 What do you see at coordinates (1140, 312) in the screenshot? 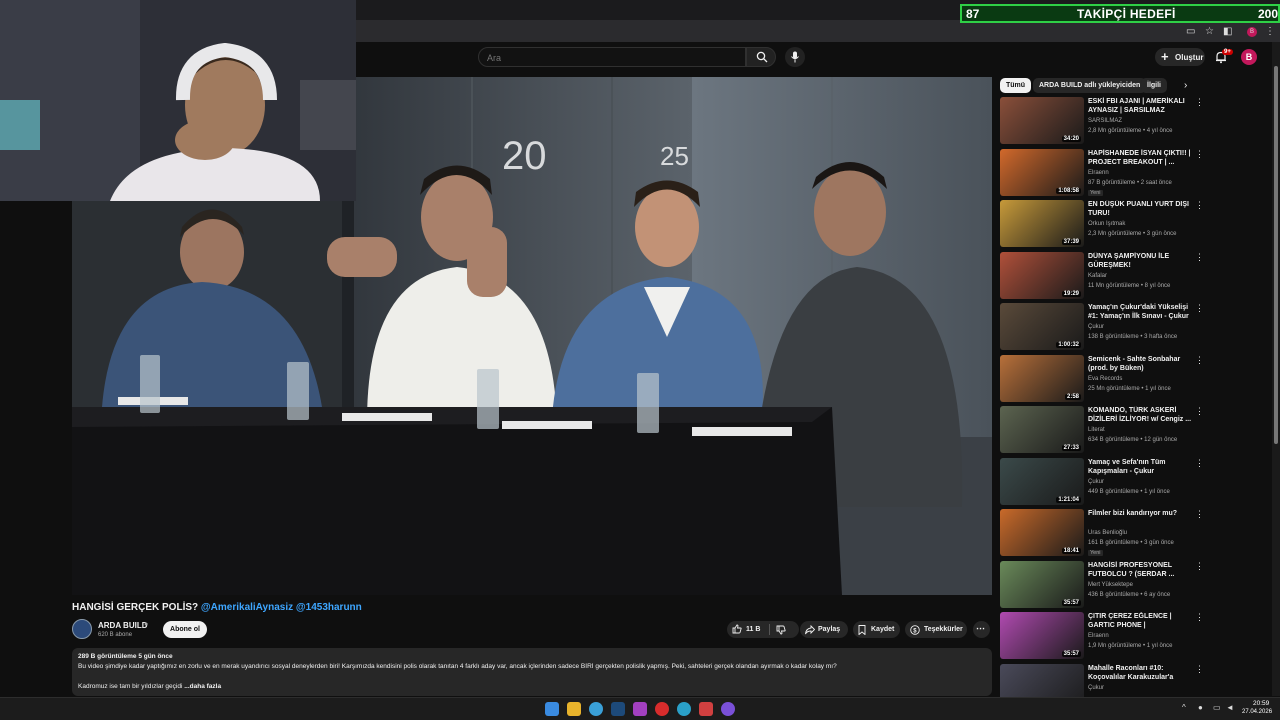
I see `recommendation-title: Yamaç'ın Çukur'daki Yükselişi #1` at bounding box center [1140, 312].